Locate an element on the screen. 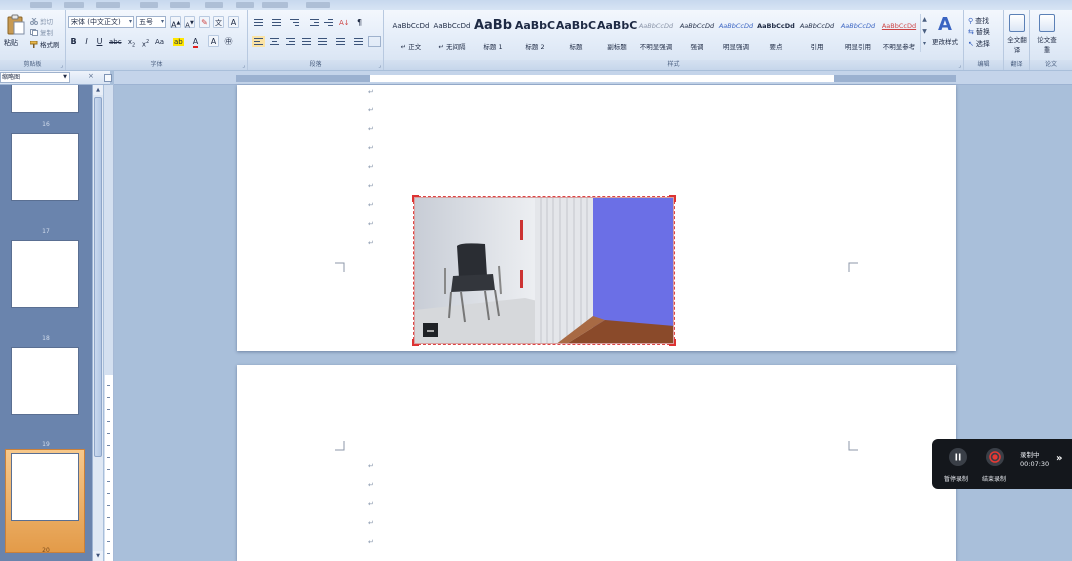 This screenshot has width=1072, height=561. justify-icon is located at coordinates (306, 41).